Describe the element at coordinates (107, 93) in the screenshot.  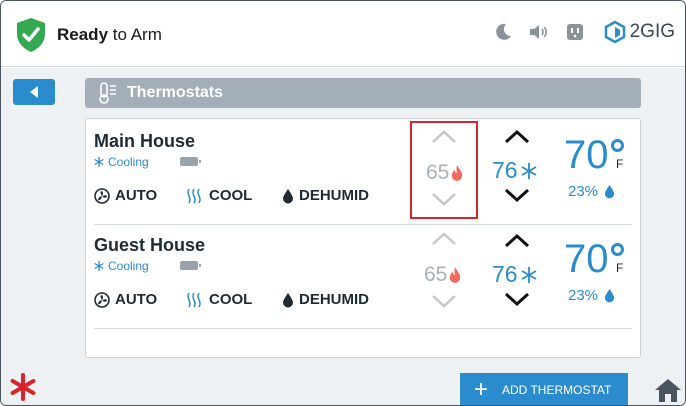
I see `thermometer-icon` at that location.